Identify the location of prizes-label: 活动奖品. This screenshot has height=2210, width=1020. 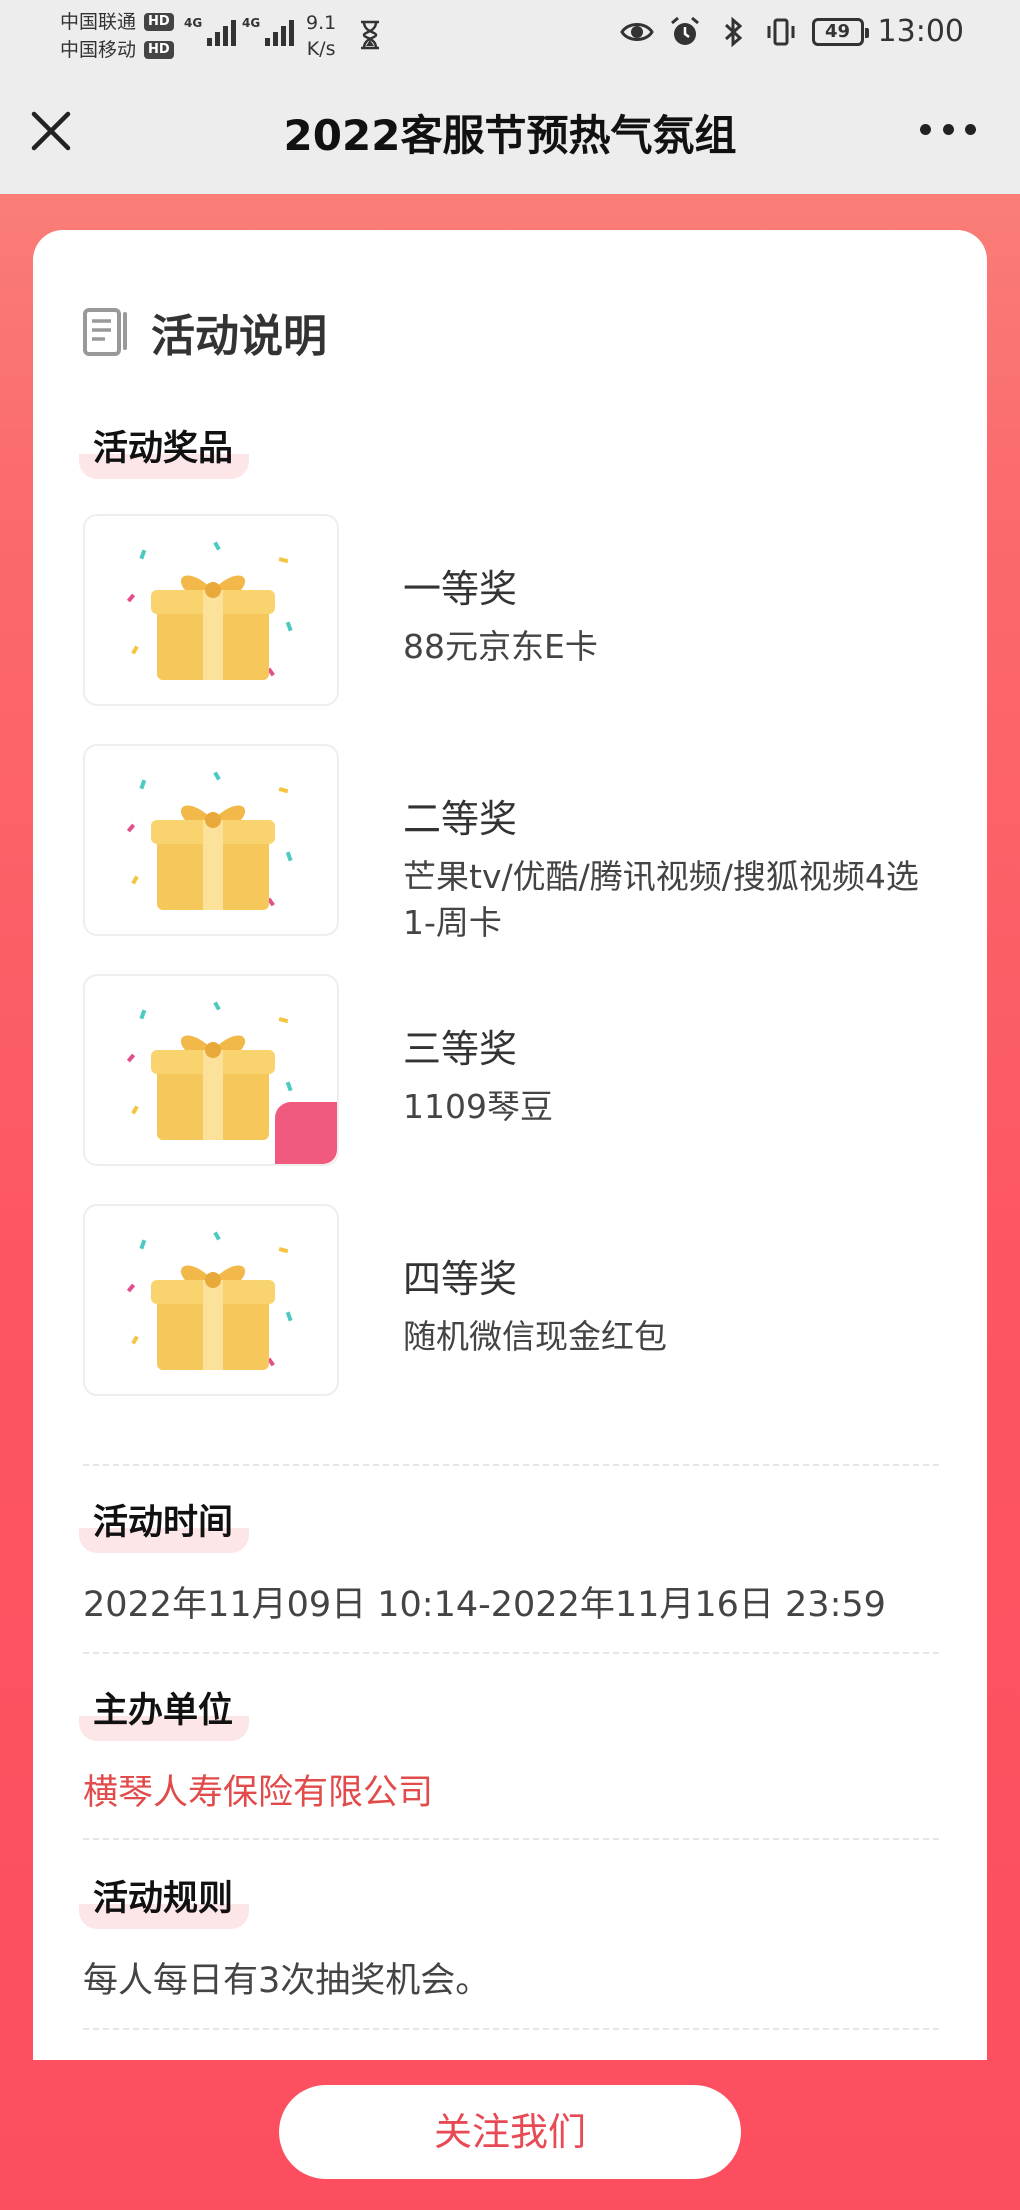
(164, 449).